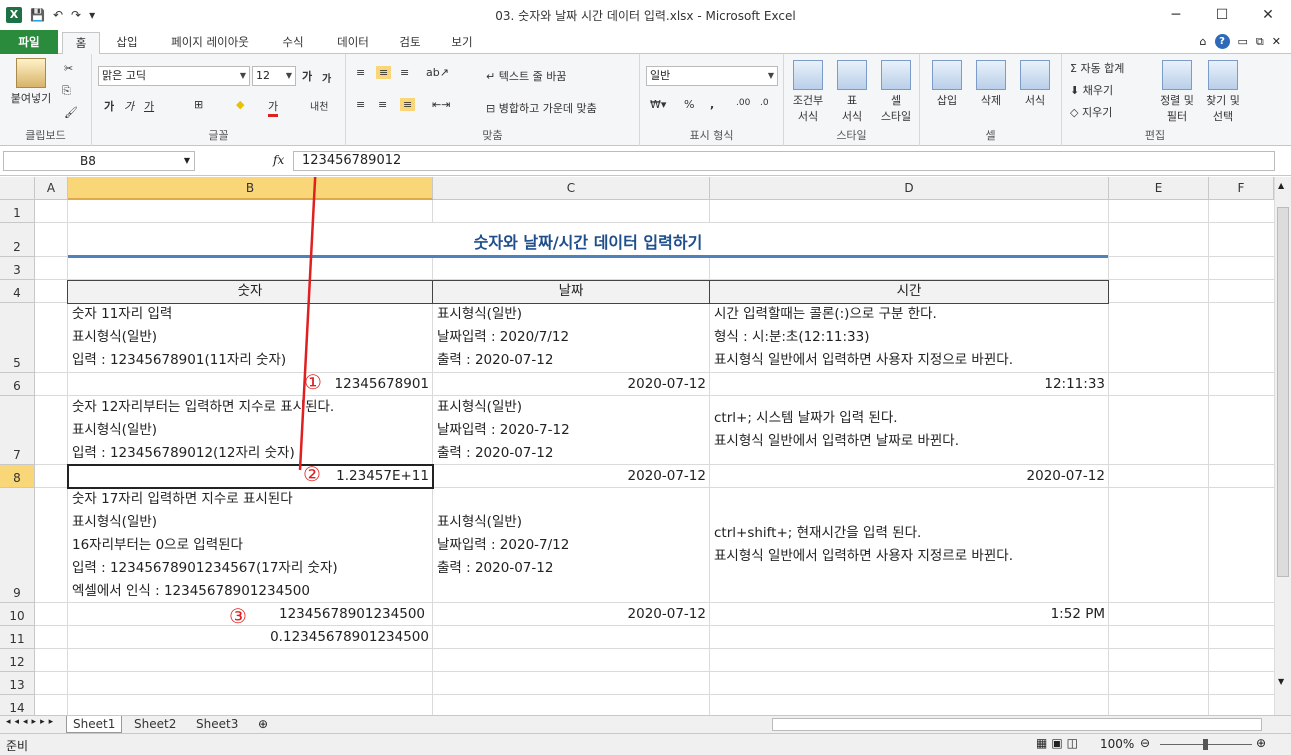 The height and width of the screenshot is (755, 1291). I want to click on scroll-up-icon: ▲, so click(1281, 185).